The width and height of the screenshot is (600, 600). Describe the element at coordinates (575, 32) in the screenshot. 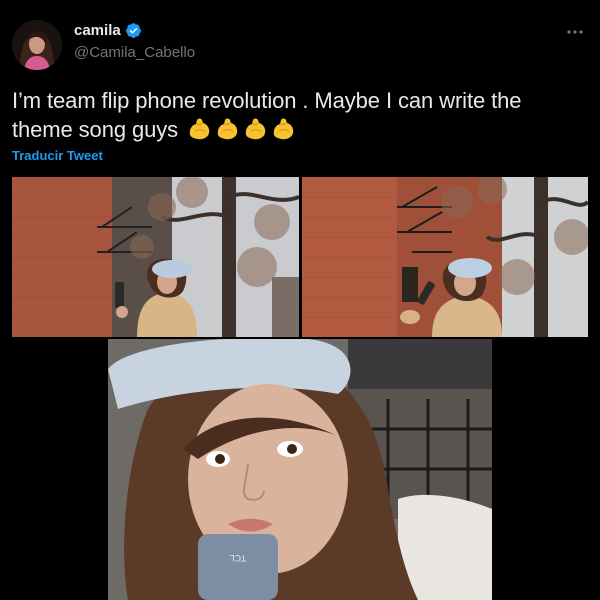

I see `more-options-icon` at that location.